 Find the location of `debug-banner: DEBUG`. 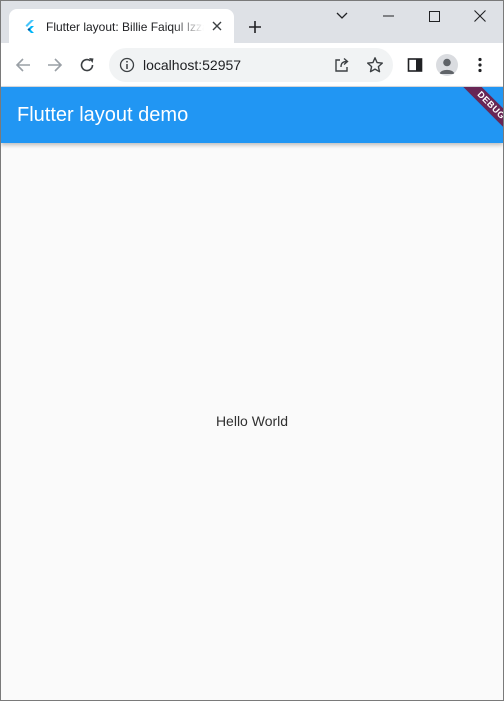

debug-banner: DEBUG is located at coordinates (475, 115).